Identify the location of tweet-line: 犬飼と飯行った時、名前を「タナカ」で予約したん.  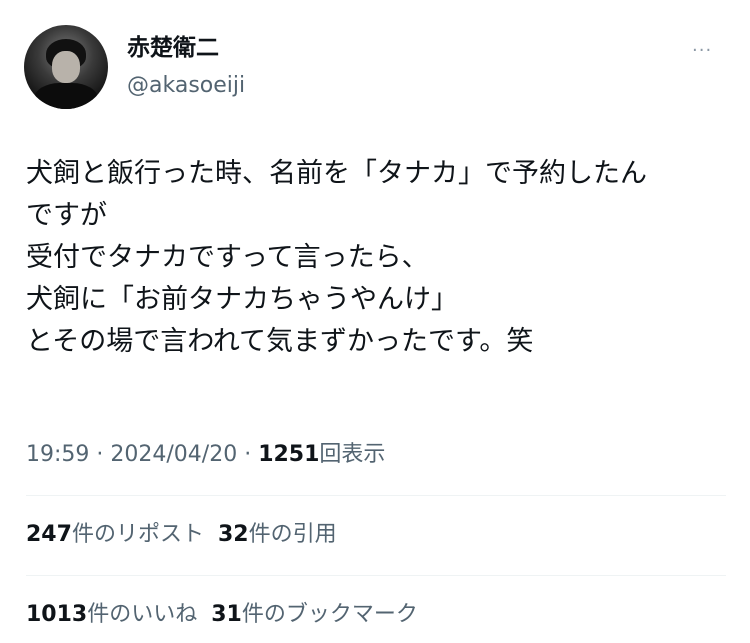
(336, 173).